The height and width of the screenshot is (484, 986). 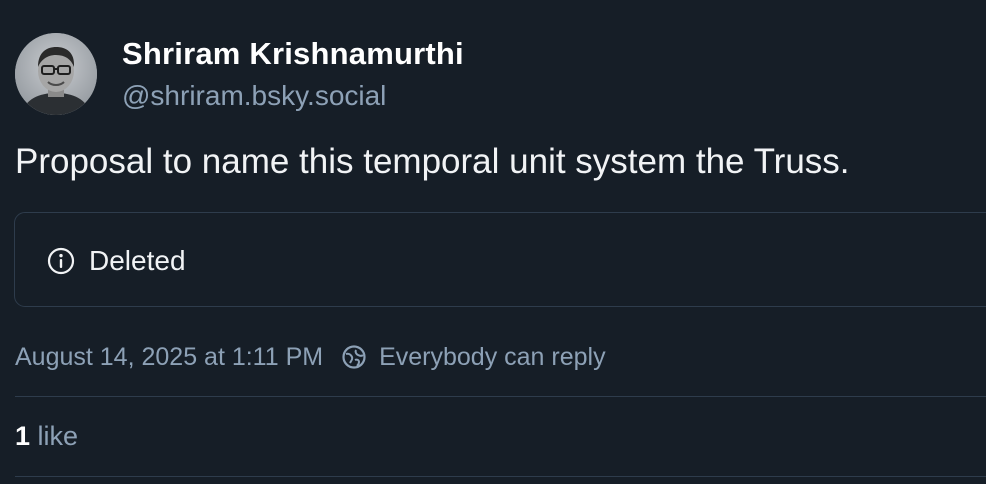 What do you see at coordinates (354, 357) in the screenshot?
I see `globe-icon` at bounding box center [354, 357].